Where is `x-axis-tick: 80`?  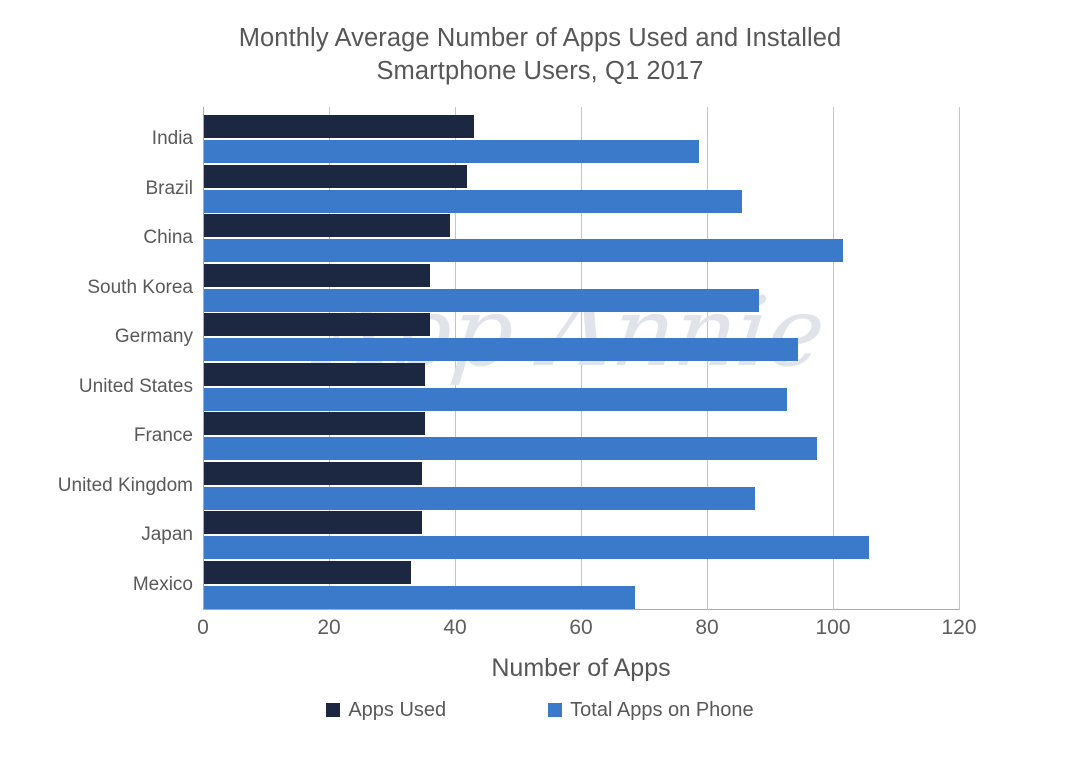
x-axis-tick: 80 is located at coordinates (707, 627).